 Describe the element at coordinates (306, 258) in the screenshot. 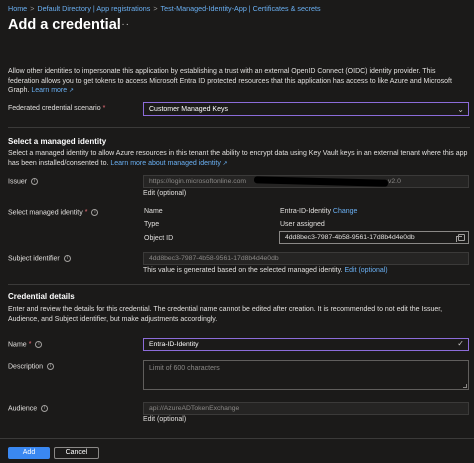

I see `subject-identifier-input: 4dd8bec3-7987-4b58-9561-17d8b4d4e0db` at that location.